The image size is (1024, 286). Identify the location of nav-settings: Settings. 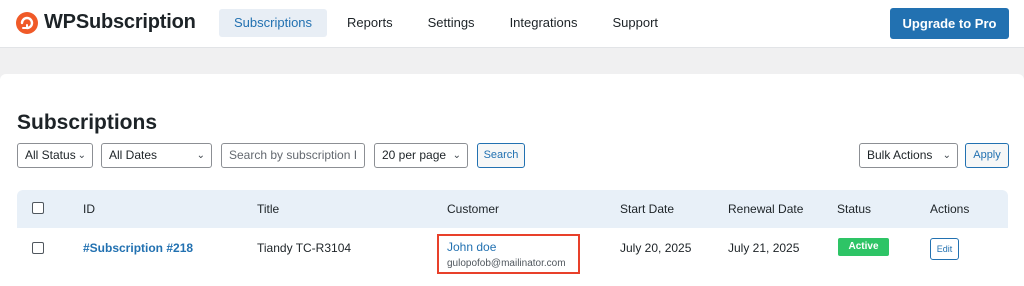
(451, 23).